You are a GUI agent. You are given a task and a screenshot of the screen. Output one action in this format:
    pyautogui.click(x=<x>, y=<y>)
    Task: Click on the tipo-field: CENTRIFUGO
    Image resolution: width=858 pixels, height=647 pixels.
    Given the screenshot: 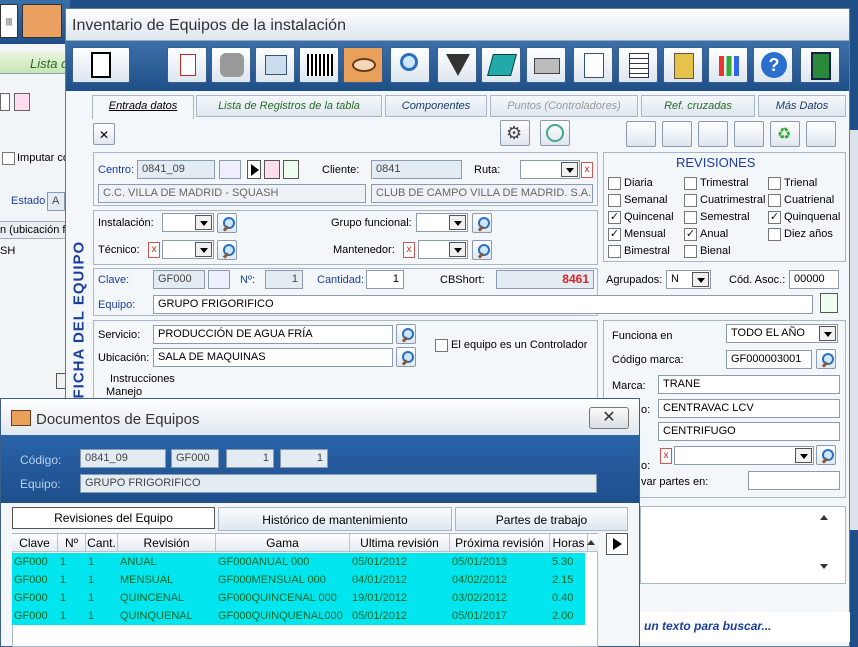 What is the action you would take?
    pyautogui.click(x=749, y=431)
    